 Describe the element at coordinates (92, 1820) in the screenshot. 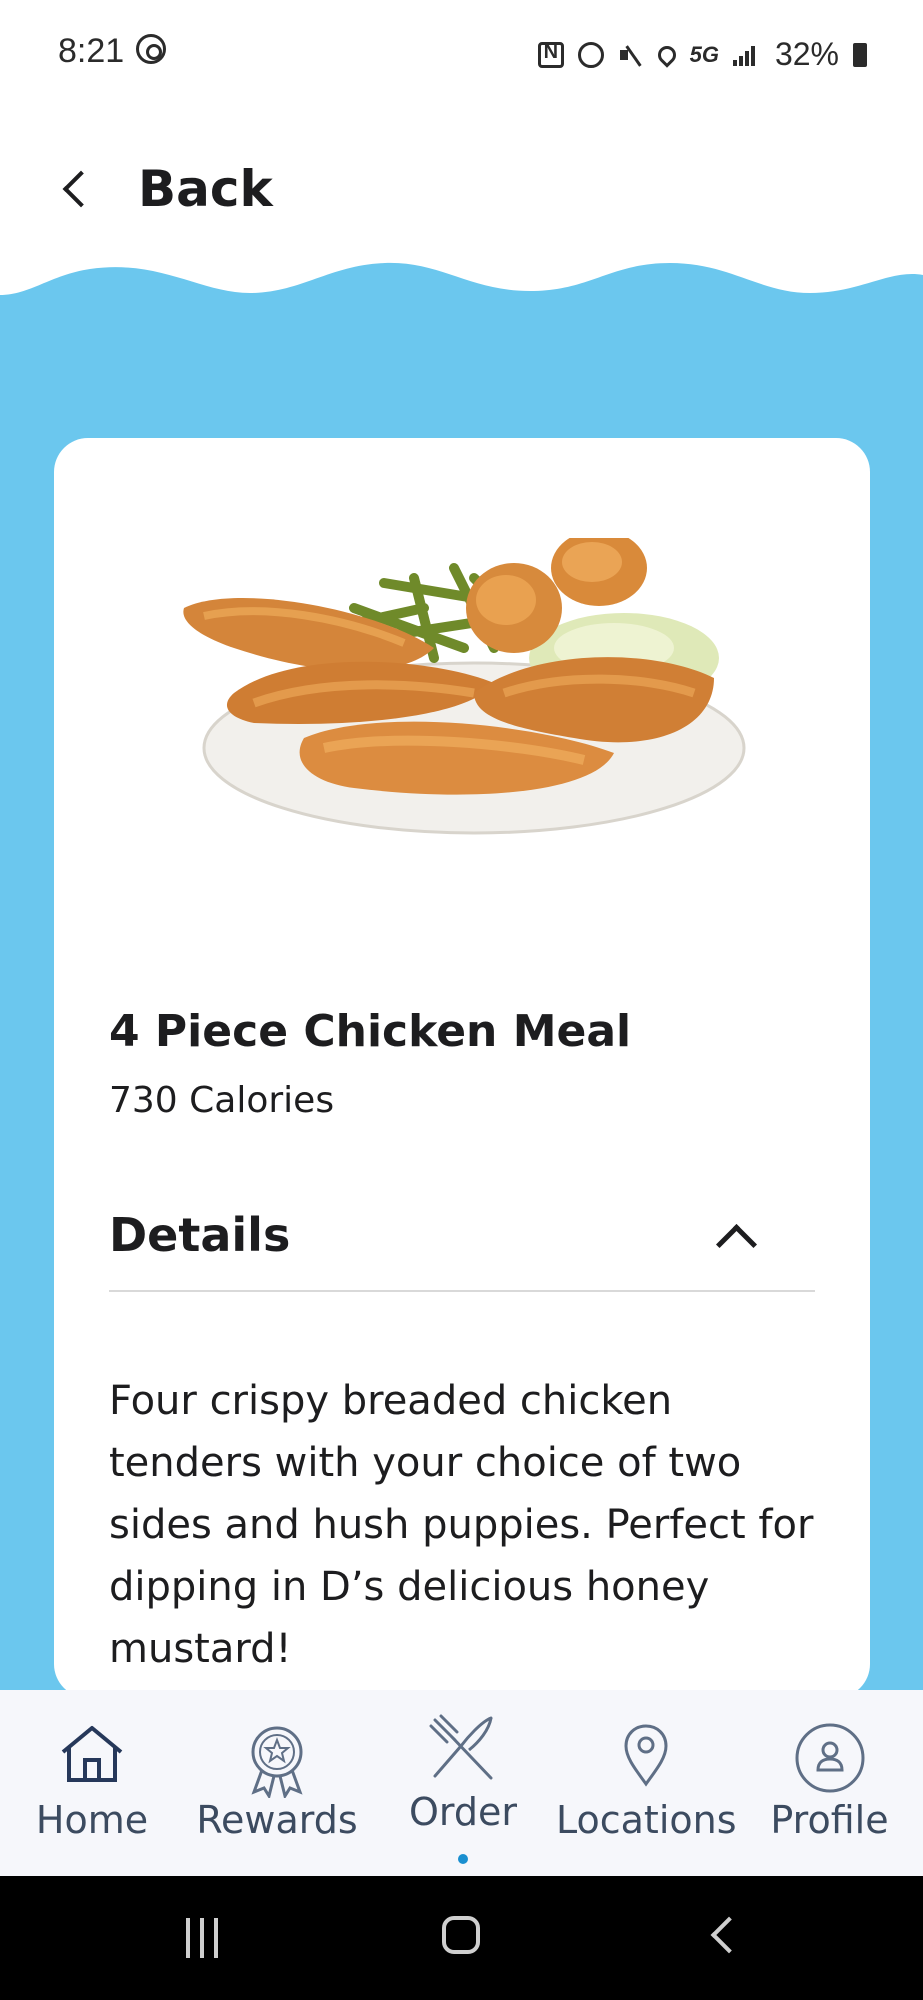

I see `nav-home-label: Home` at that location.